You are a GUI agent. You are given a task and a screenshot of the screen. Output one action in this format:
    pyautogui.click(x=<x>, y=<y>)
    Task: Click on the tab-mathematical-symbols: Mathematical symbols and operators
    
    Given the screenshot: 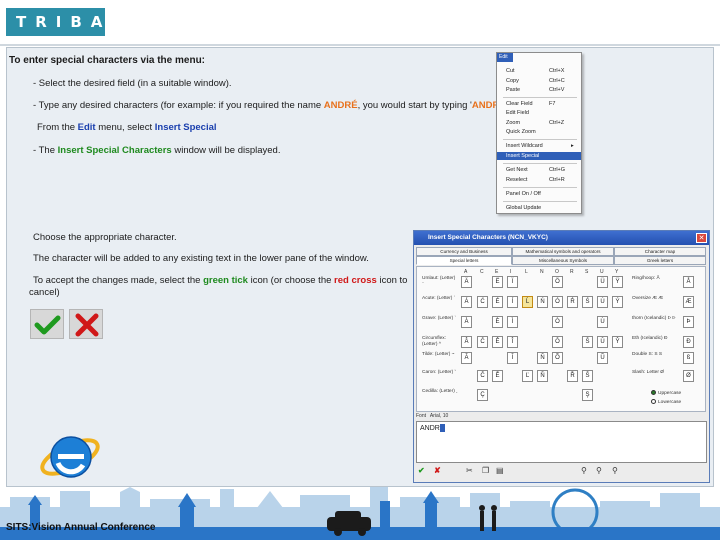 What is the action you would take?
    pyautogui.click(x=563, y=251)
    